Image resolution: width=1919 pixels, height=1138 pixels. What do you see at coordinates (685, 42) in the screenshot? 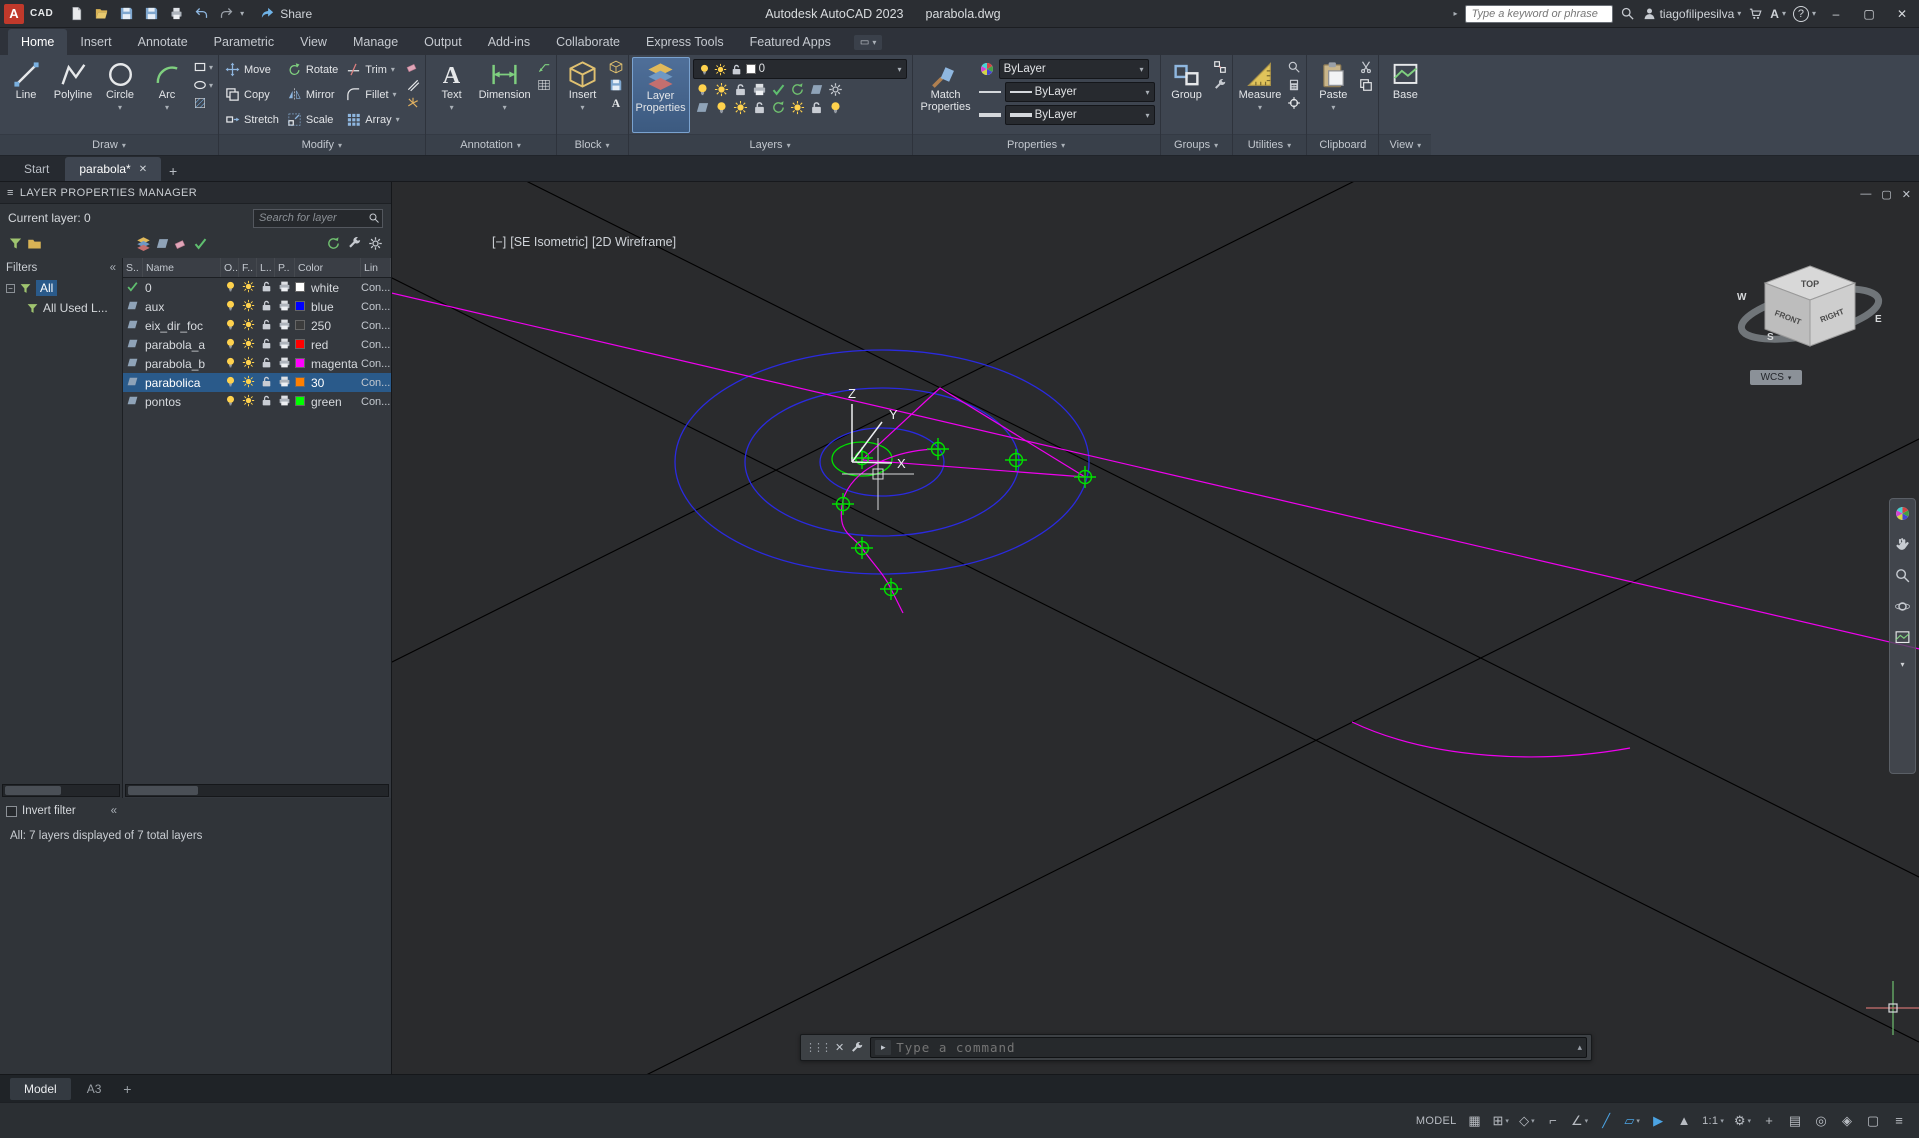
I see `ribbon-tab-express-tools: Express Tools` at bounding box center [685, 42].